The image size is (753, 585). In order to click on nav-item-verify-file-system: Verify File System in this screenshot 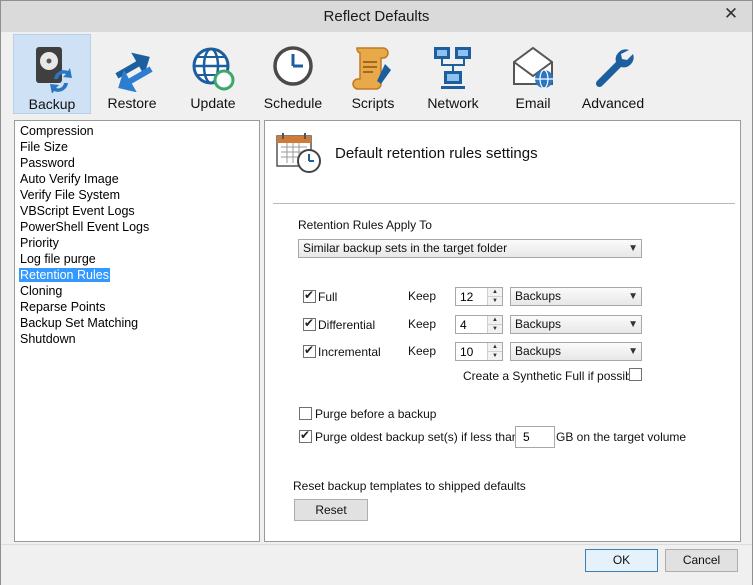, I will do `click(137, 195)`.